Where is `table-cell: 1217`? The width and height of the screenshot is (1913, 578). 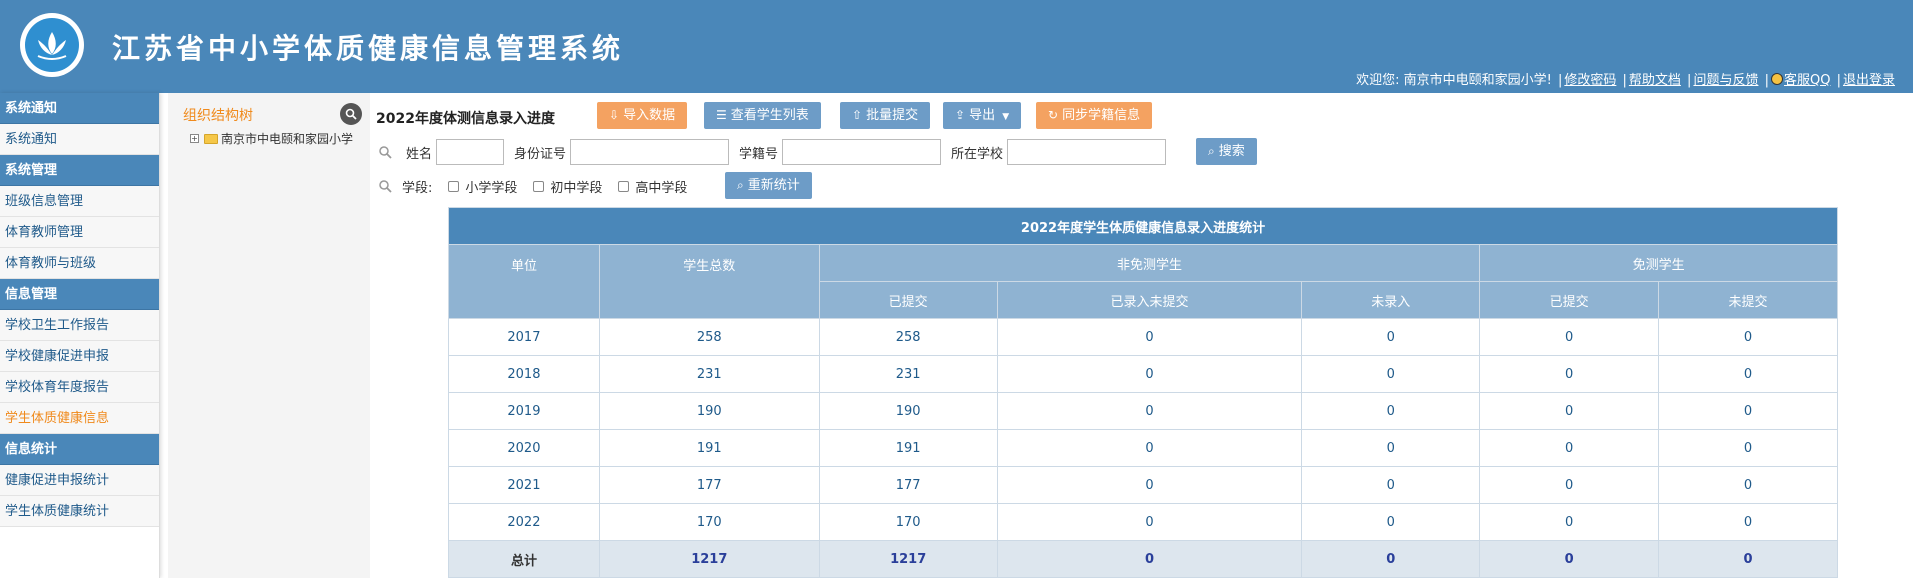 table-cell: 1217 is located at coordinates (908, 559).